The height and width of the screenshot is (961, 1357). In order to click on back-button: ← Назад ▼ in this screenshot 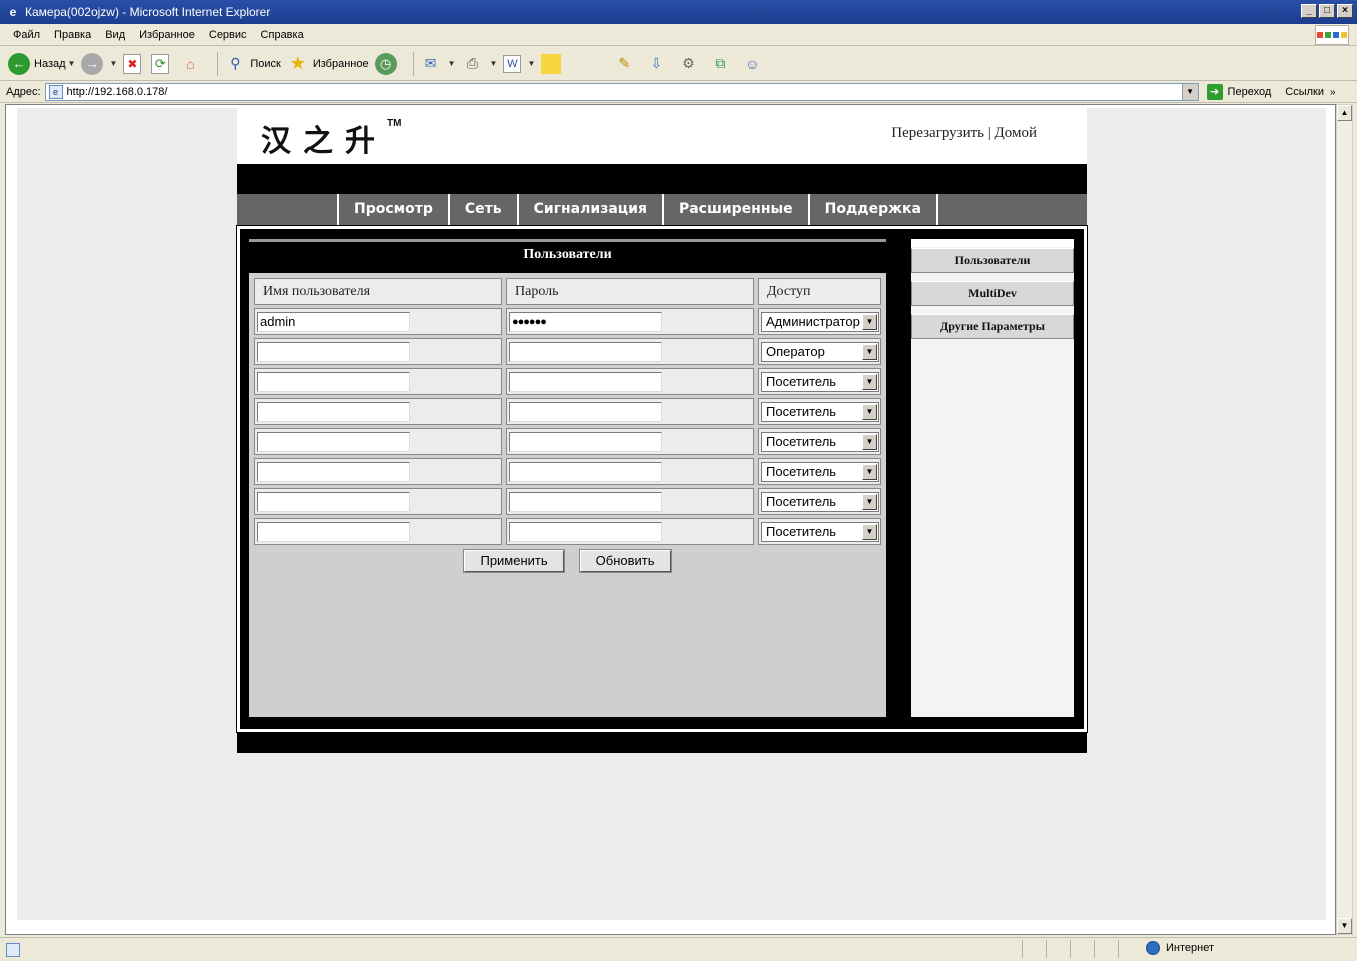, I will do `click(42, 63)`.